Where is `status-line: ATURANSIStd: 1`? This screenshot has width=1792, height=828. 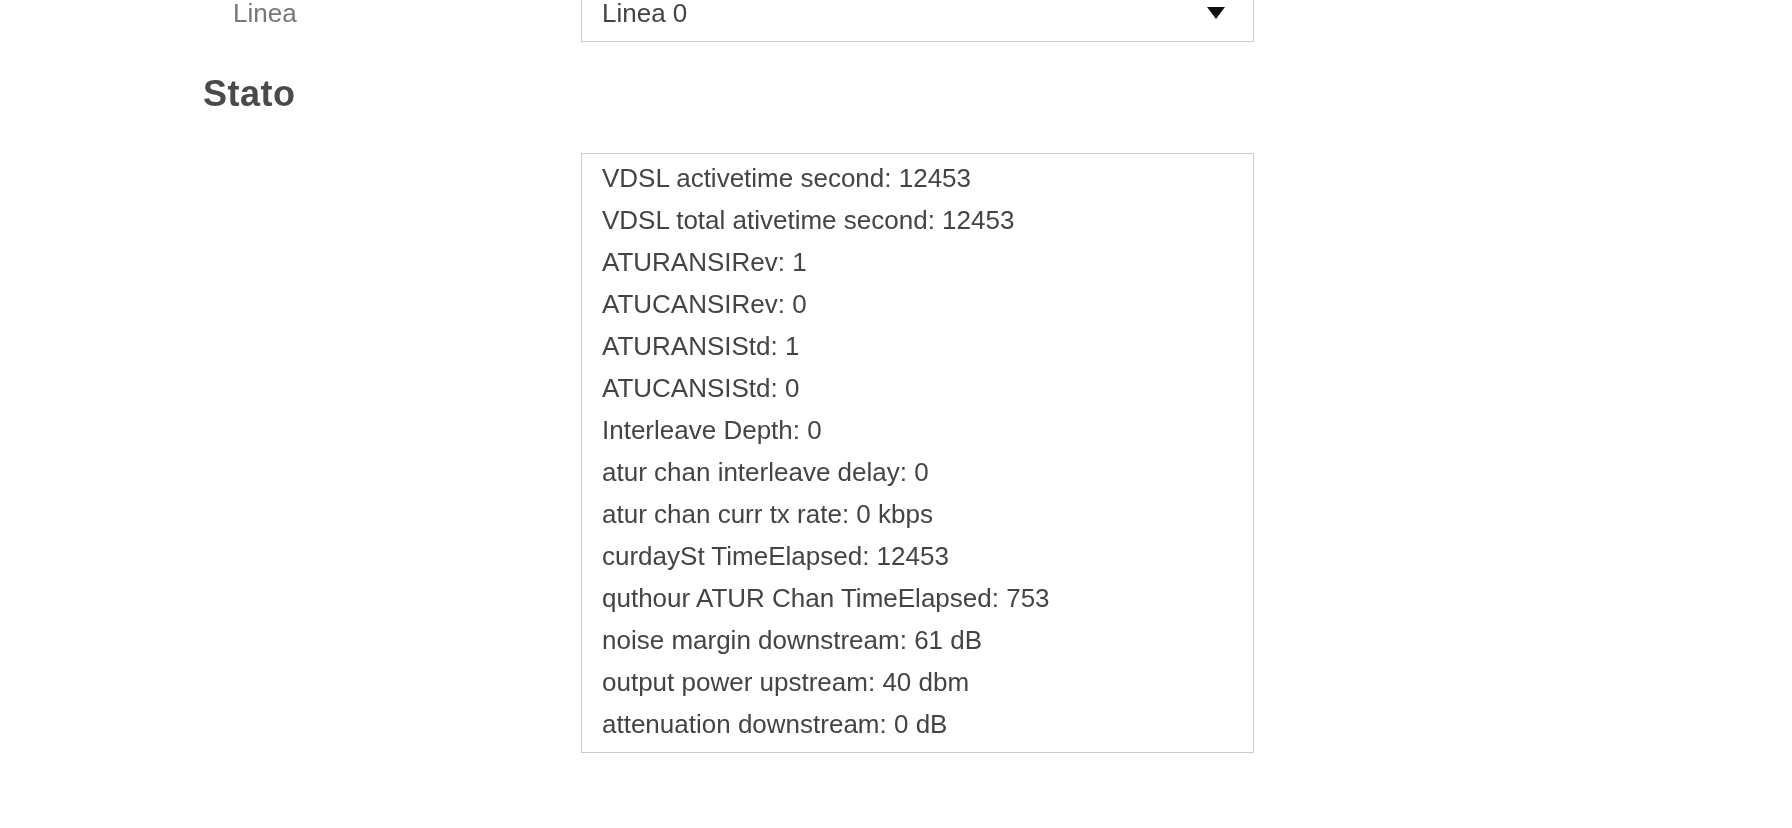
status-line: ATURANSIStd: 1 is located at coordinates (701, 346).